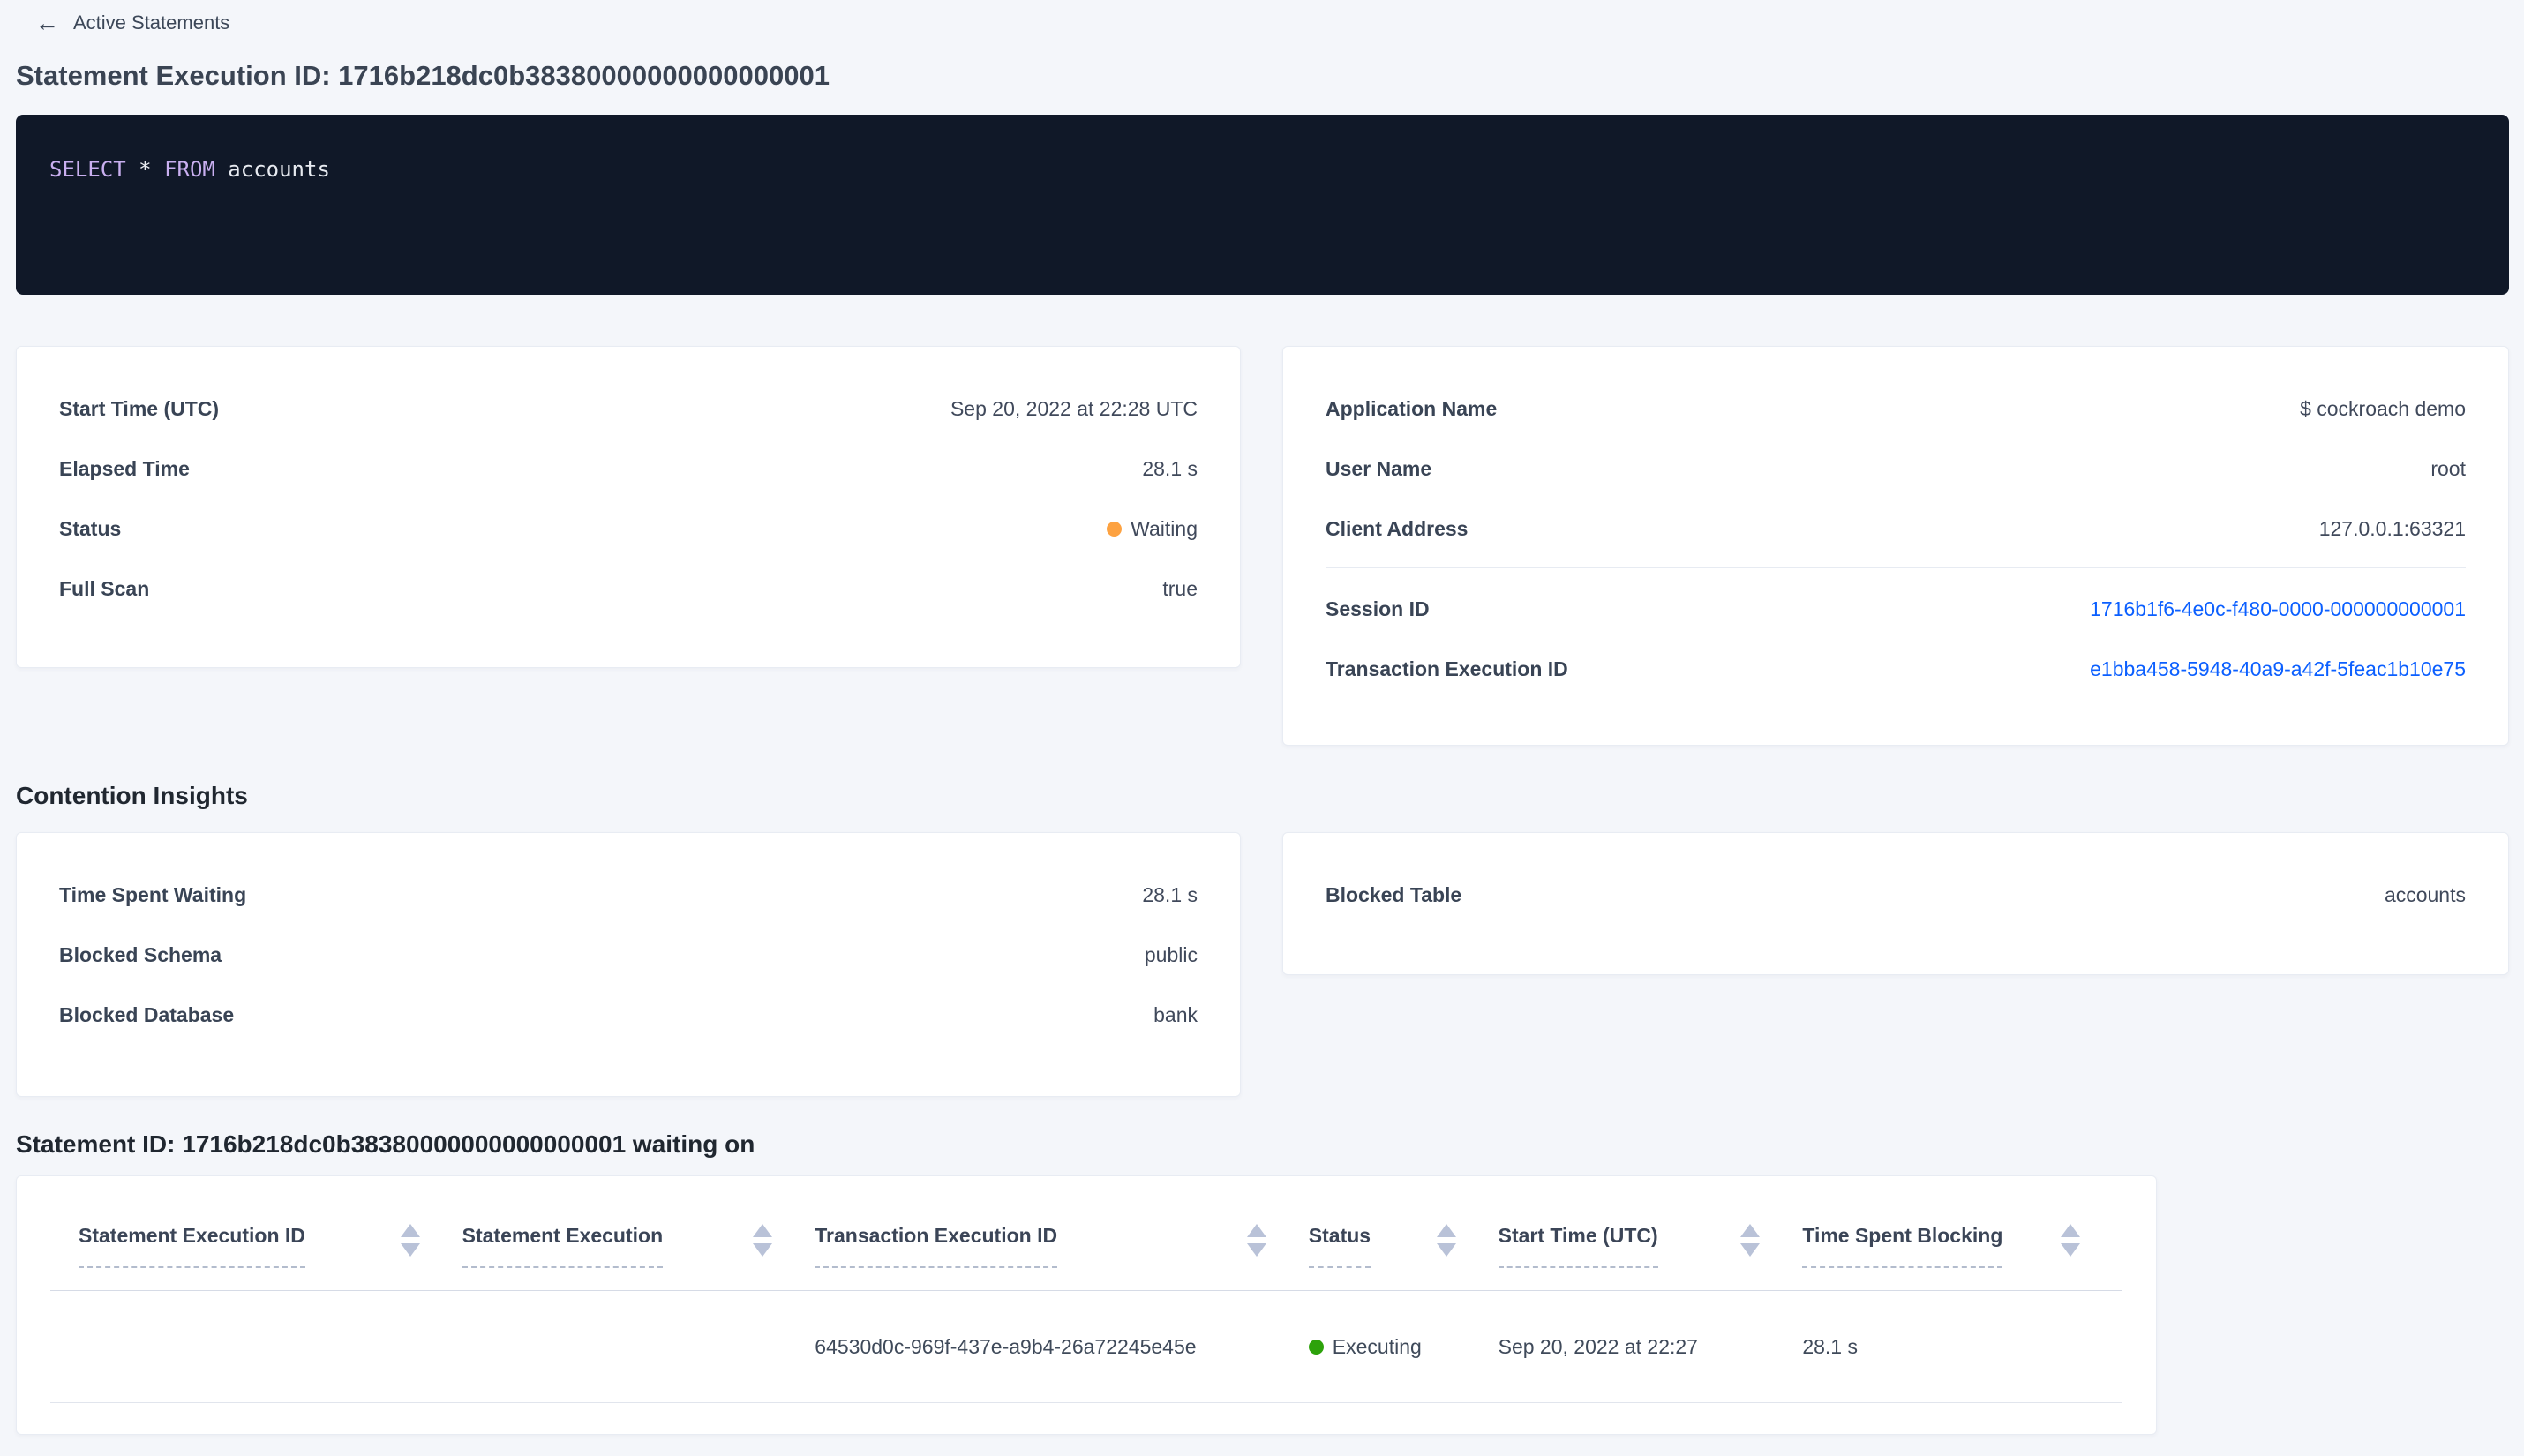 Image resolution: width=2524 pixels, height=1456 pixels. Describe the element at coordinates (1378, 608) in the screenshot. I see `session-id-label: Session ID` at that location.